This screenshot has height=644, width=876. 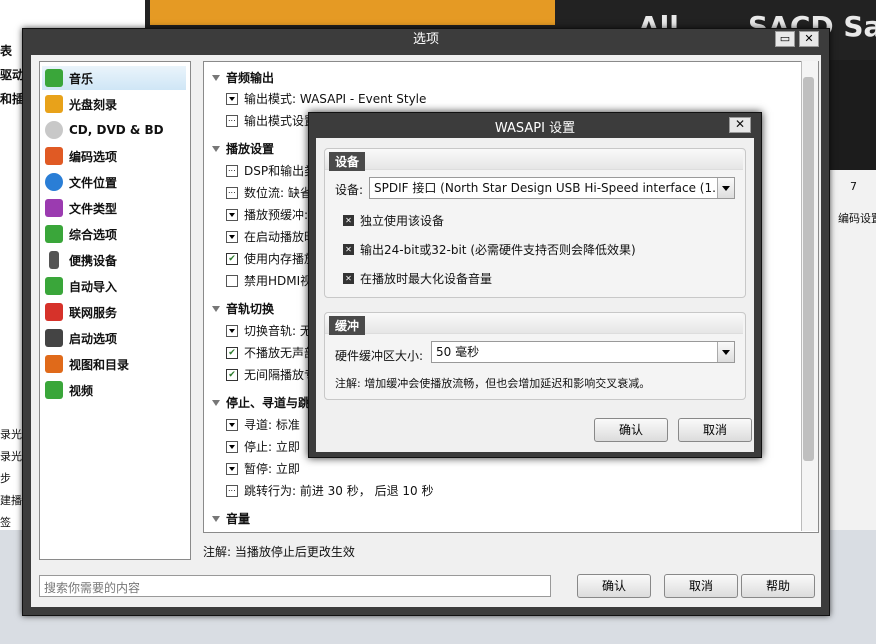 I want to click on nav-item-encode: 编码选项, so click(x=114, y=156).